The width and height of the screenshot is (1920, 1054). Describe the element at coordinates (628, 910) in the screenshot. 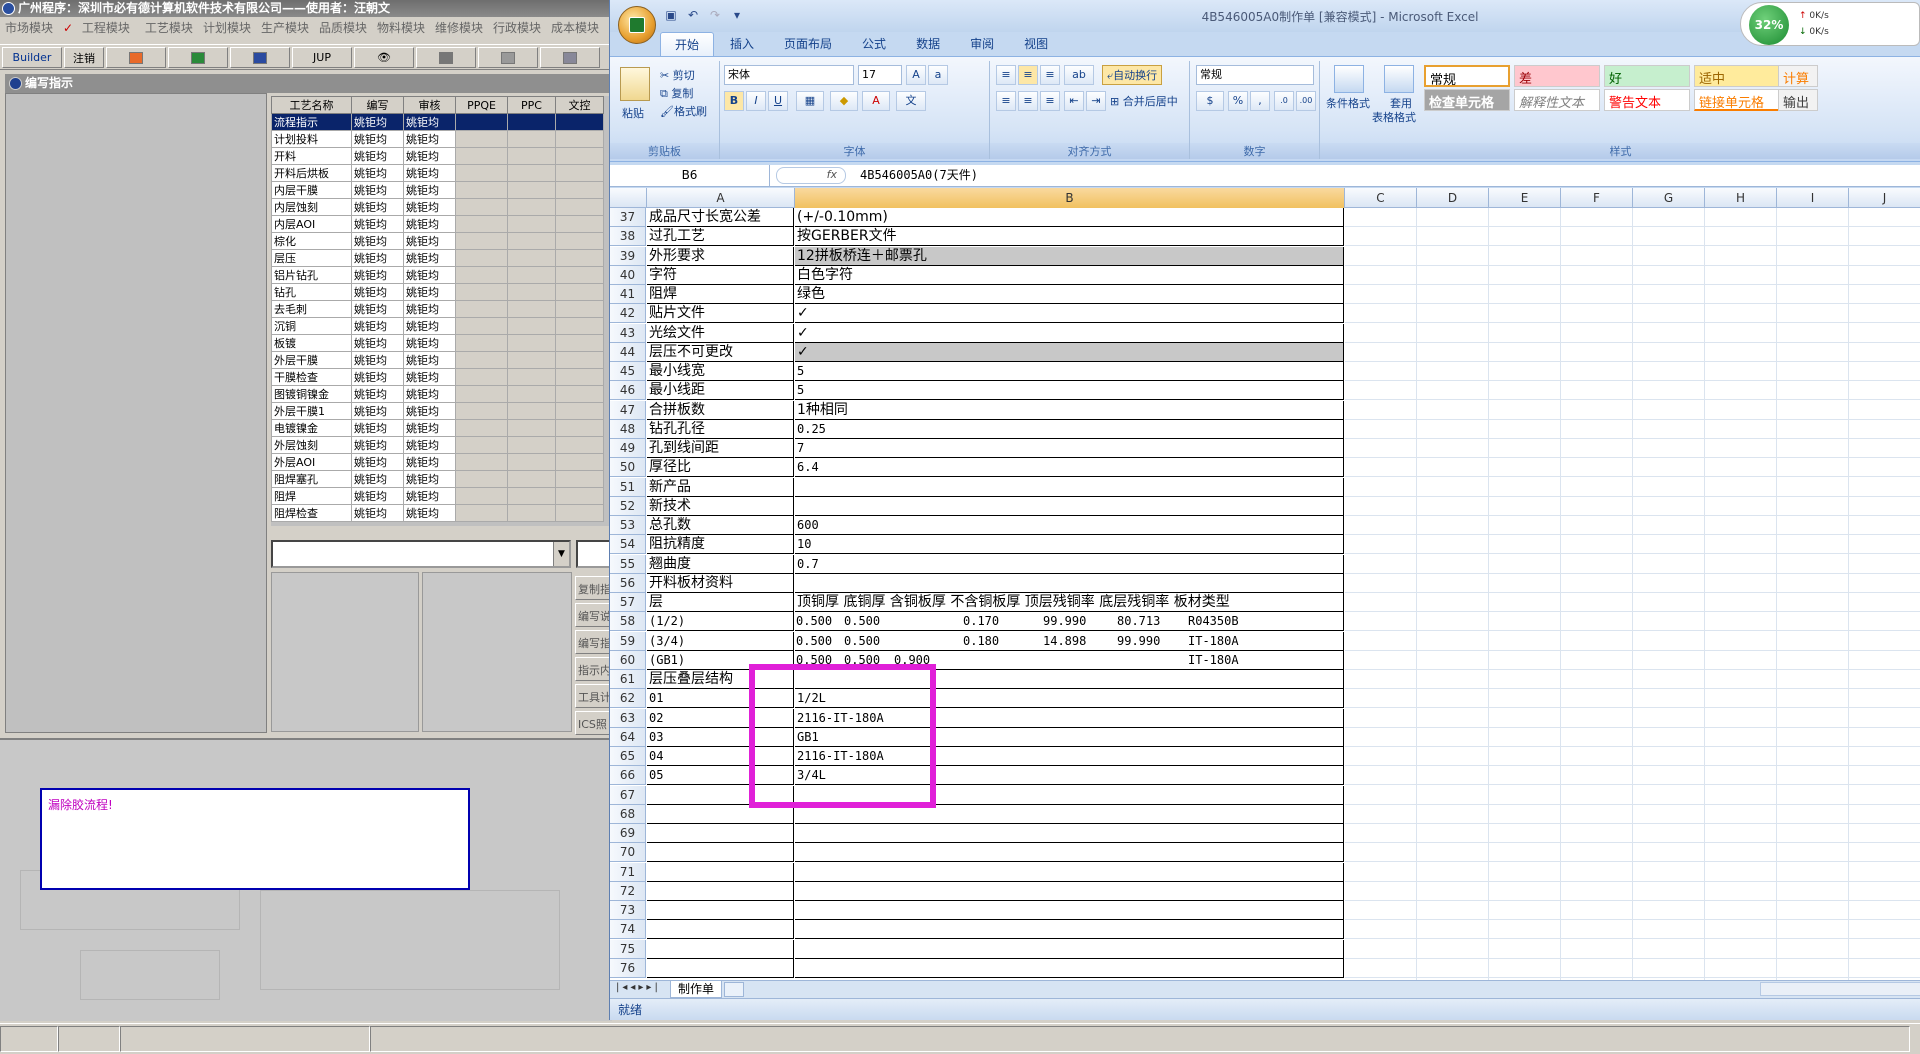

I see `row-header: 73` at that location.